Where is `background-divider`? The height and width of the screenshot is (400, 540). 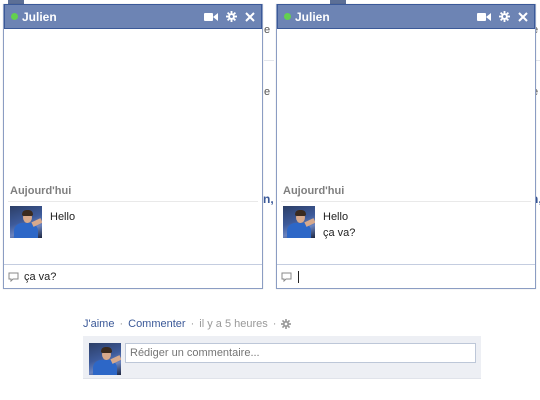
background-divider is located at coordinates (269, 60).